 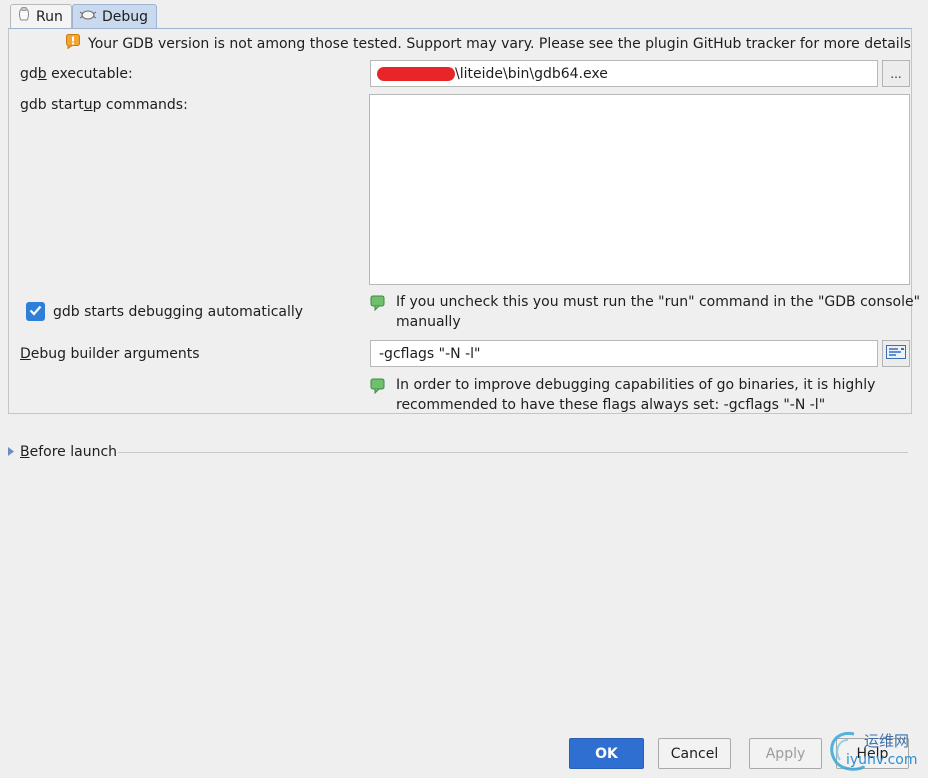 I want to click on cancel-button: Cancel, so click(x=694, y=753).